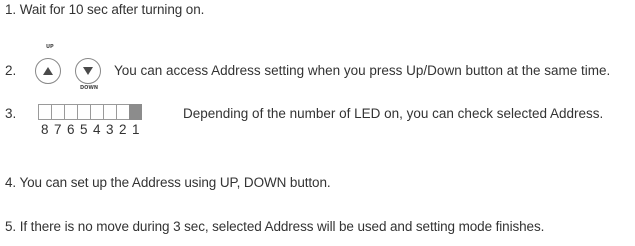 This screenshot has width=635, height=246. What do you see at coordinates (45, 129) in the screenshot?
I see `led-number-label: 8` at bounding box center [45, 129].